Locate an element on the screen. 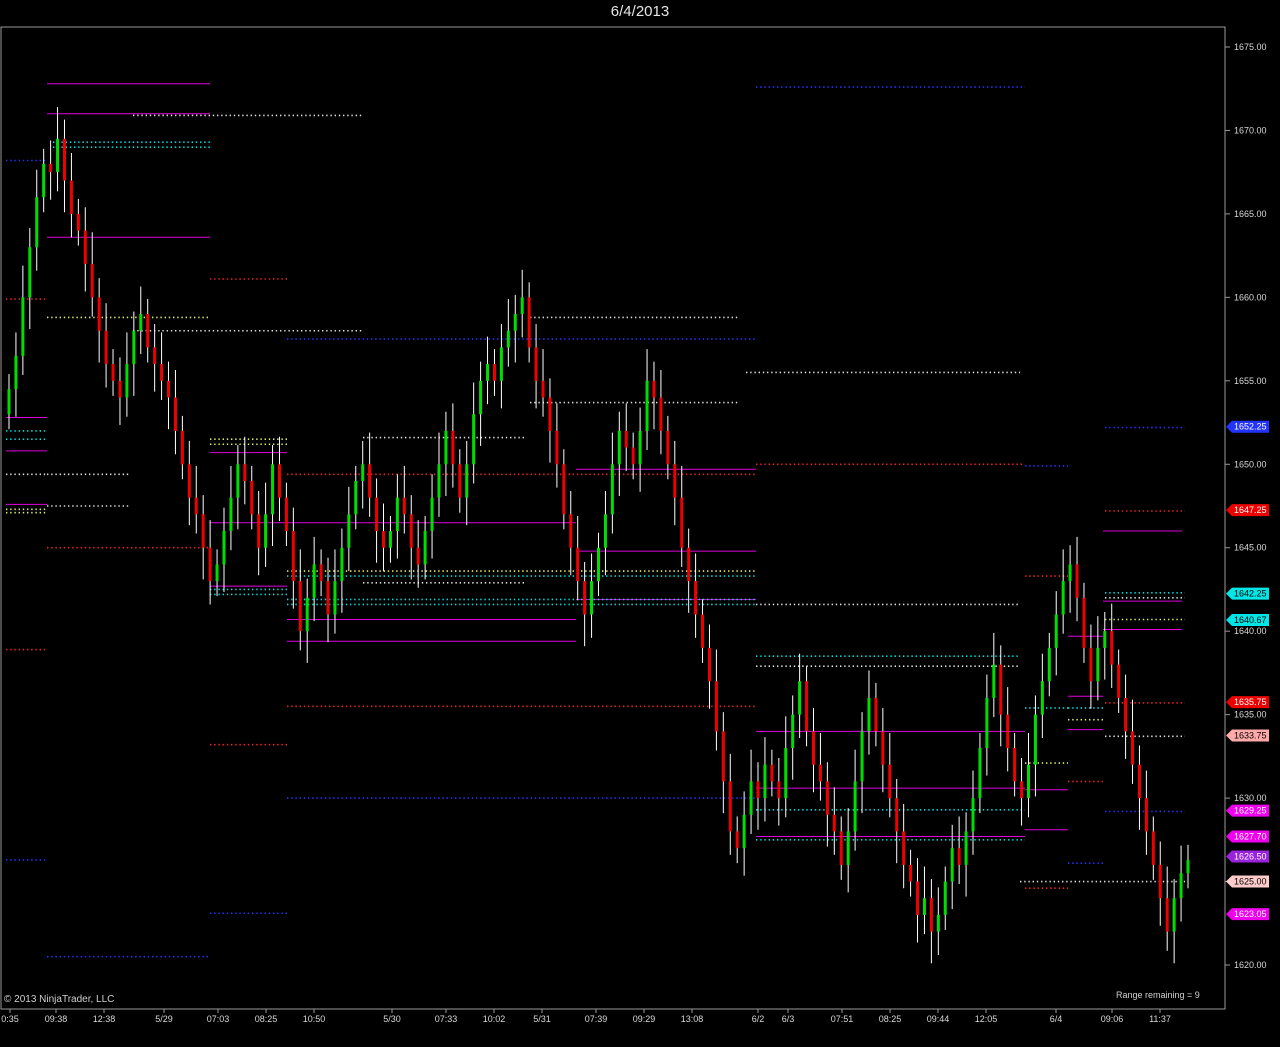  range-remaining-text: Range remaining = 9 is located at coordinates (1158, 995).